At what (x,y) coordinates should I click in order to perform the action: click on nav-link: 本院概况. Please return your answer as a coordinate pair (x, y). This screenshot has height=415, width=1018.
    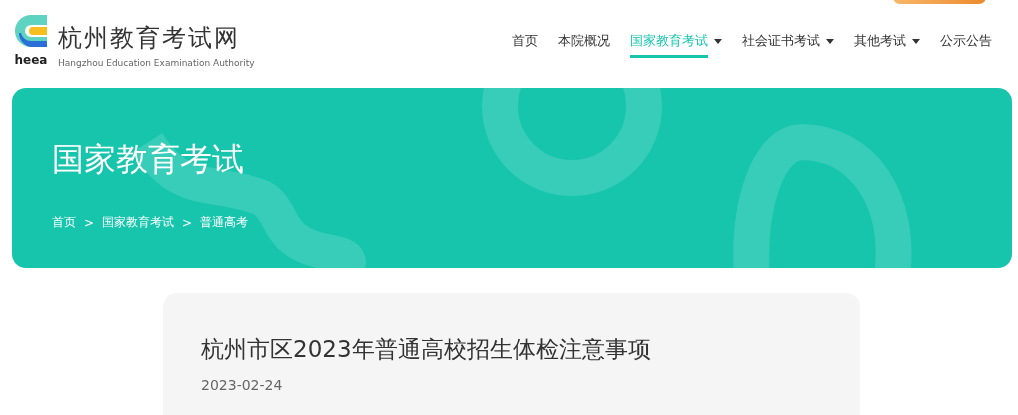
    Looking at the image, I should click on (584, 44).